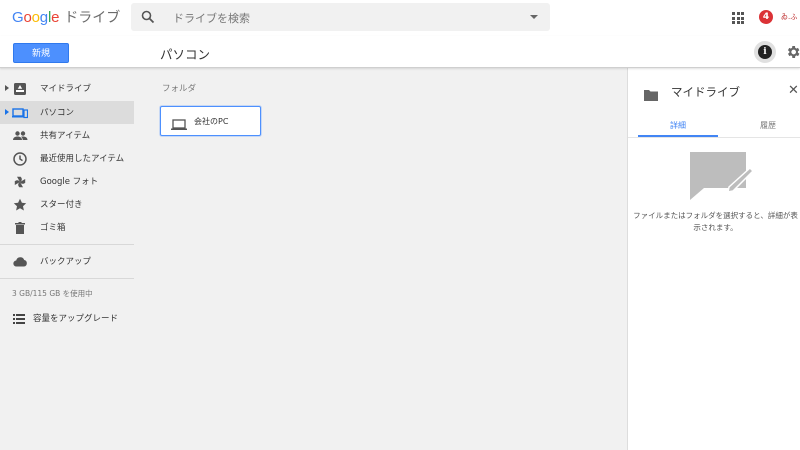 The width and height of the screenshot is (800, 450). Describe the element at coordinates (67, 227) in the screenshot. I see `sidebar-item-trash: ゴミ箱` at that location.